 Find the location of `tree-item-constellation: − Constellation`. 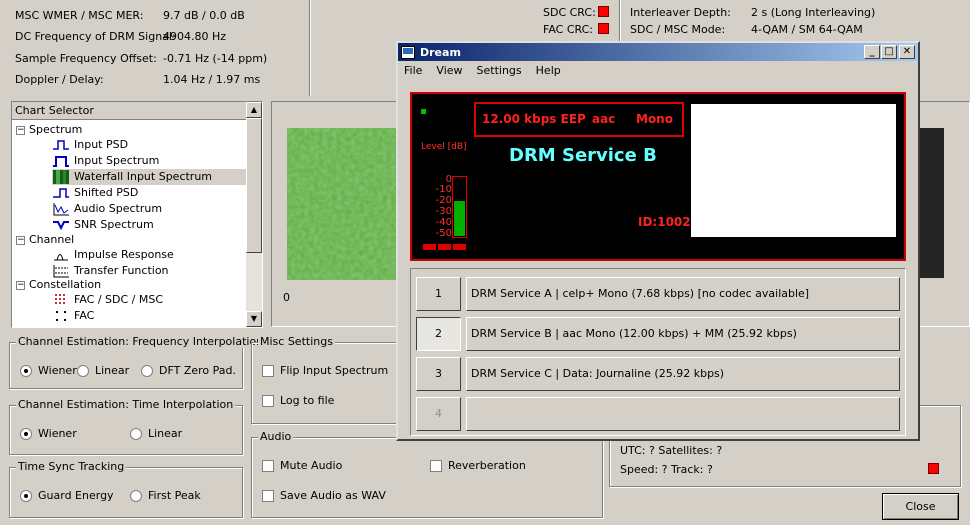

tree-item-constellation: − Constellation is located at coordinates (58, 285).